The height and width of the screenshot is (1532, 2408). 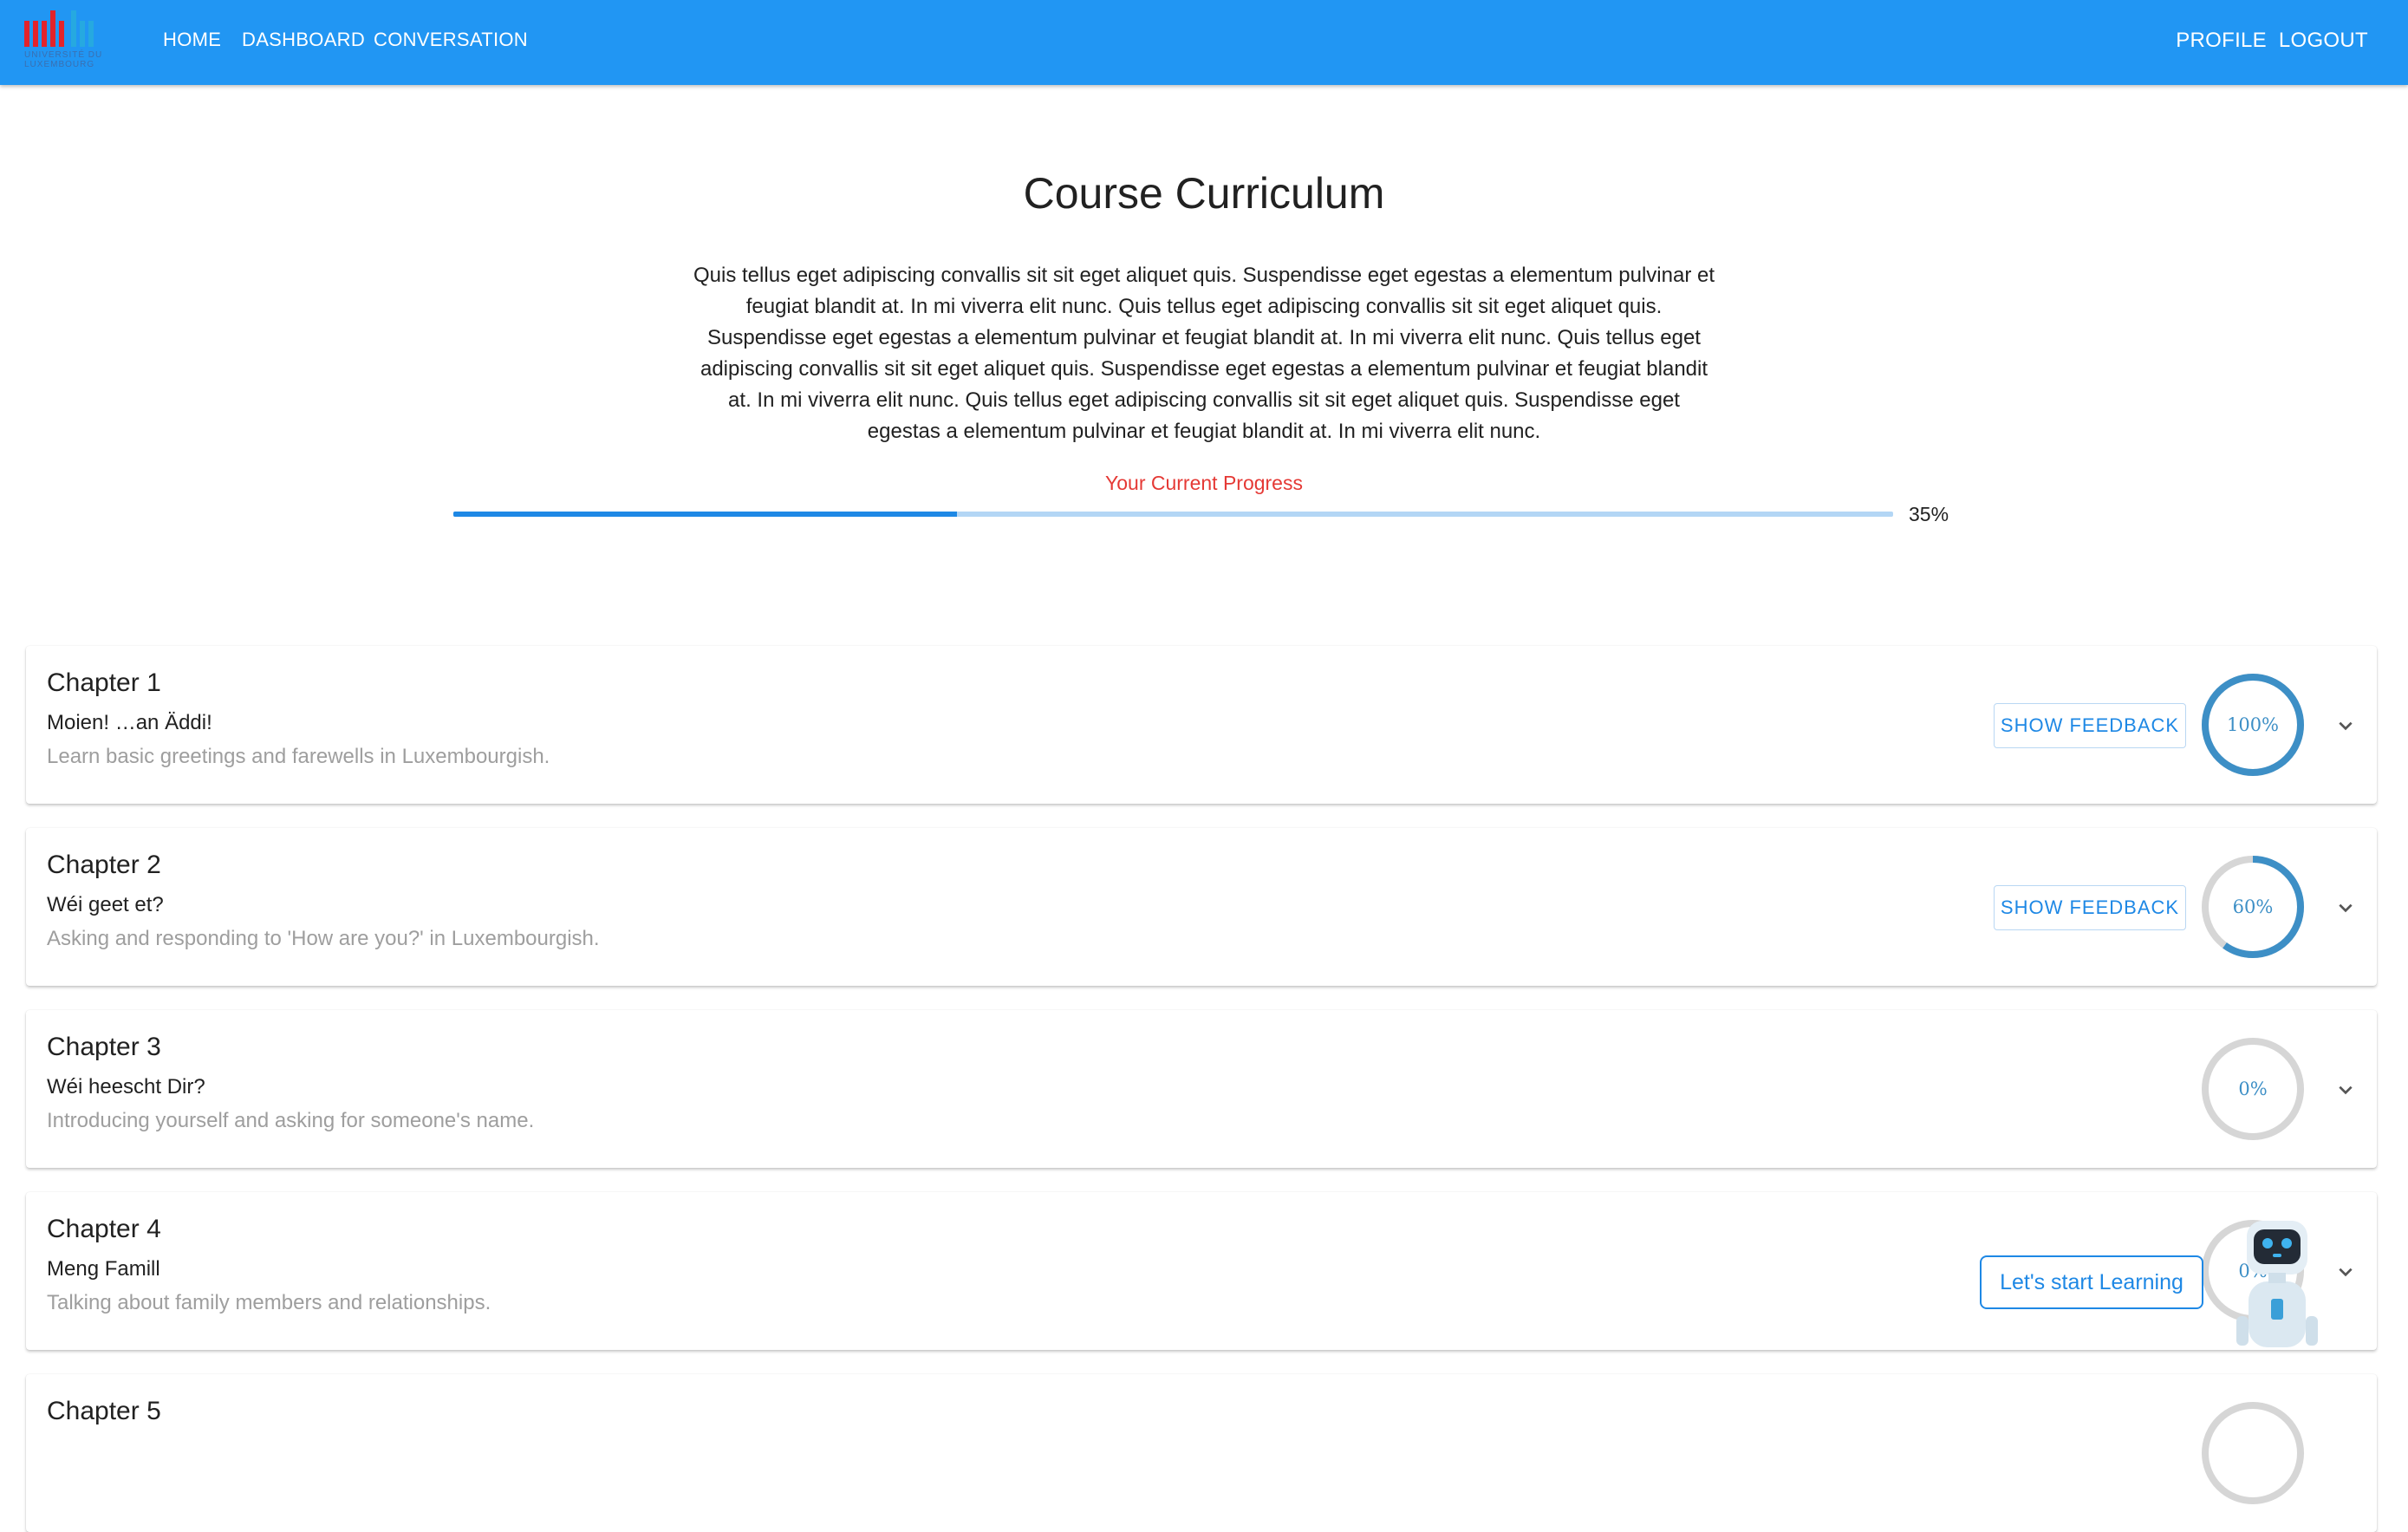 What do you see at coordinates (72, 29) in the screenshot?
I see `logo-mark` at bounding box center [72, 29].